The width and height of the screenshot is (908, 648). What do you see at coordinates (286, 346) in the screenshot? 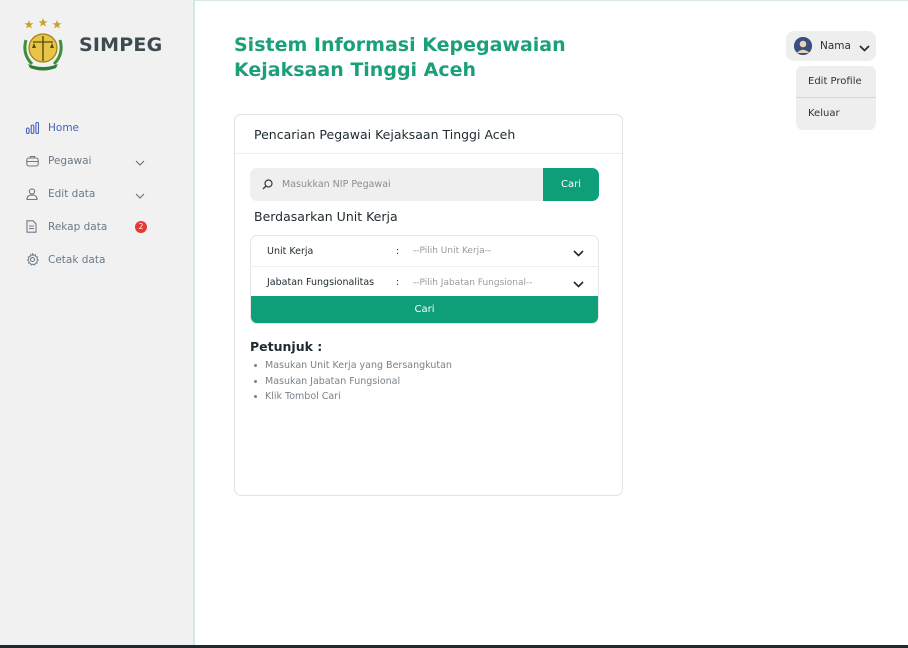
I see `hint-title: Petunjuk :` at bounding box center [286, 346].